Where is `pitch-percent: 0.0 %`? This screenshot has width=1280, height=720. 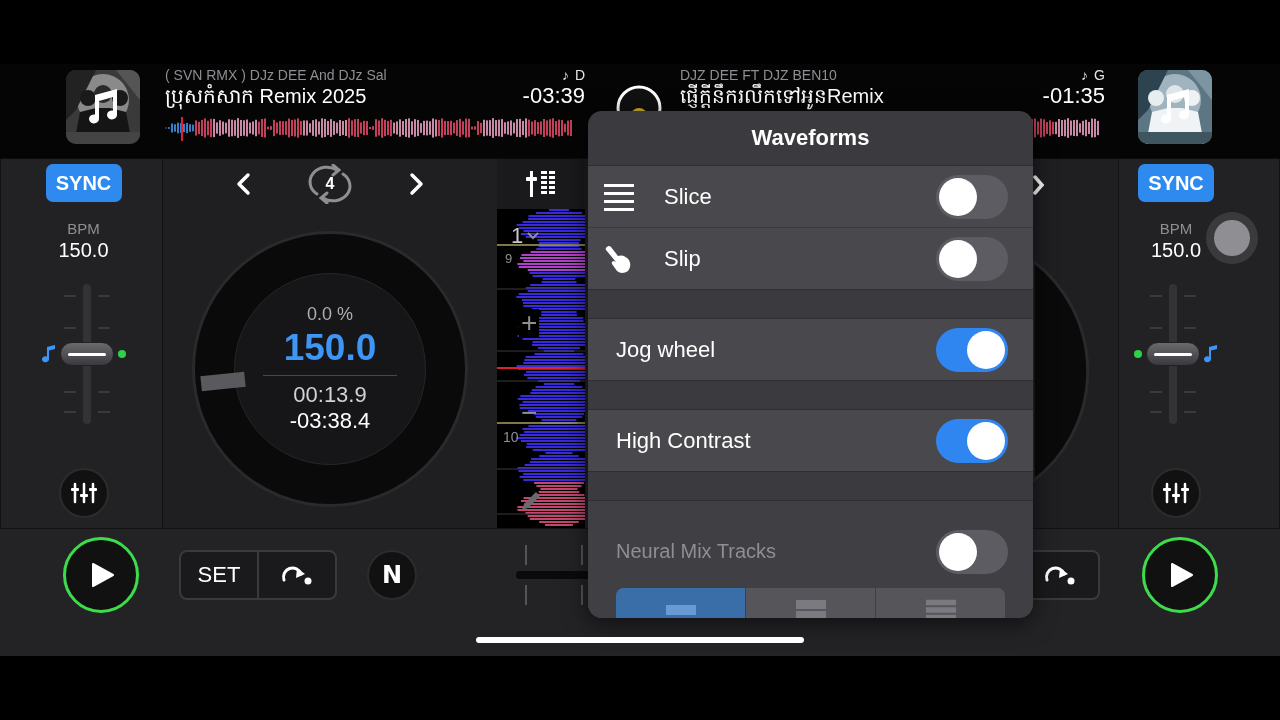 pitch-percent: 0.0 % is located at coordinates (330, 314).